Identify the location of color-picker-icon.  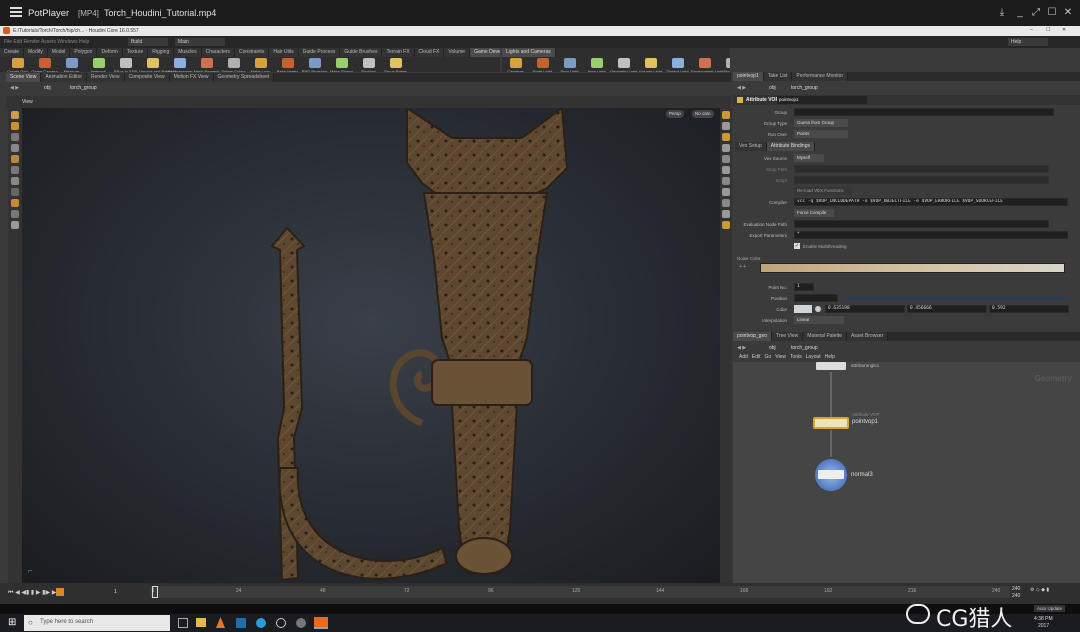
(818, 309).